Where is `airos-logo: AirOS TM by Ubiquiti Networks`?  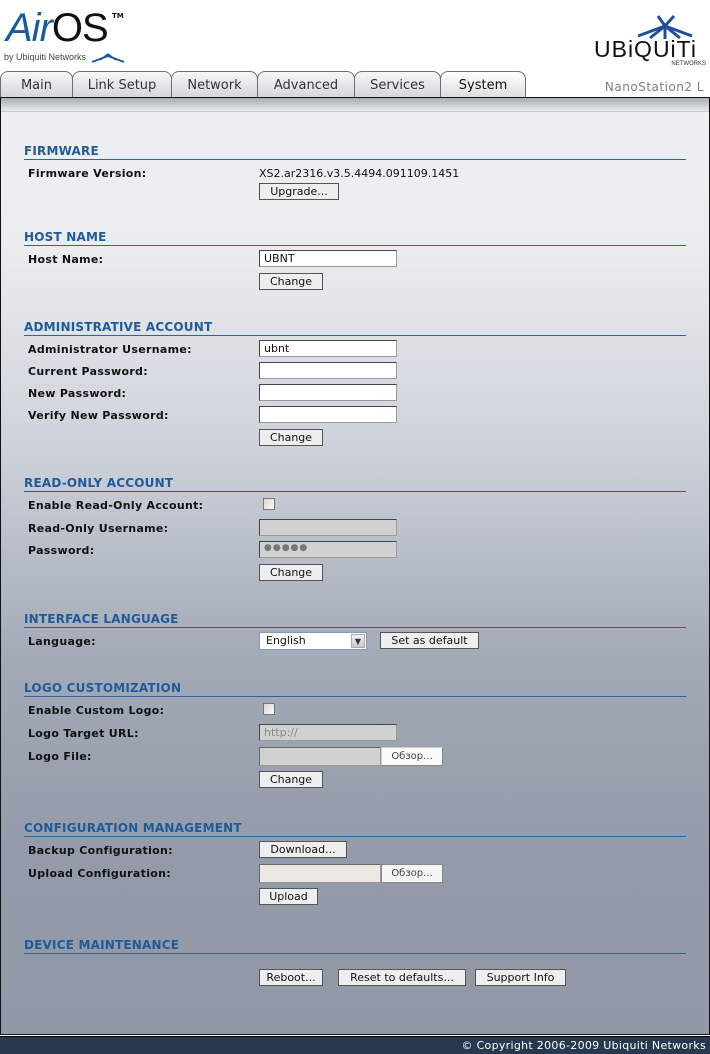 airos-logo: AirOS TM by Ubiquiti Networks is located at coordinates (69, 34).